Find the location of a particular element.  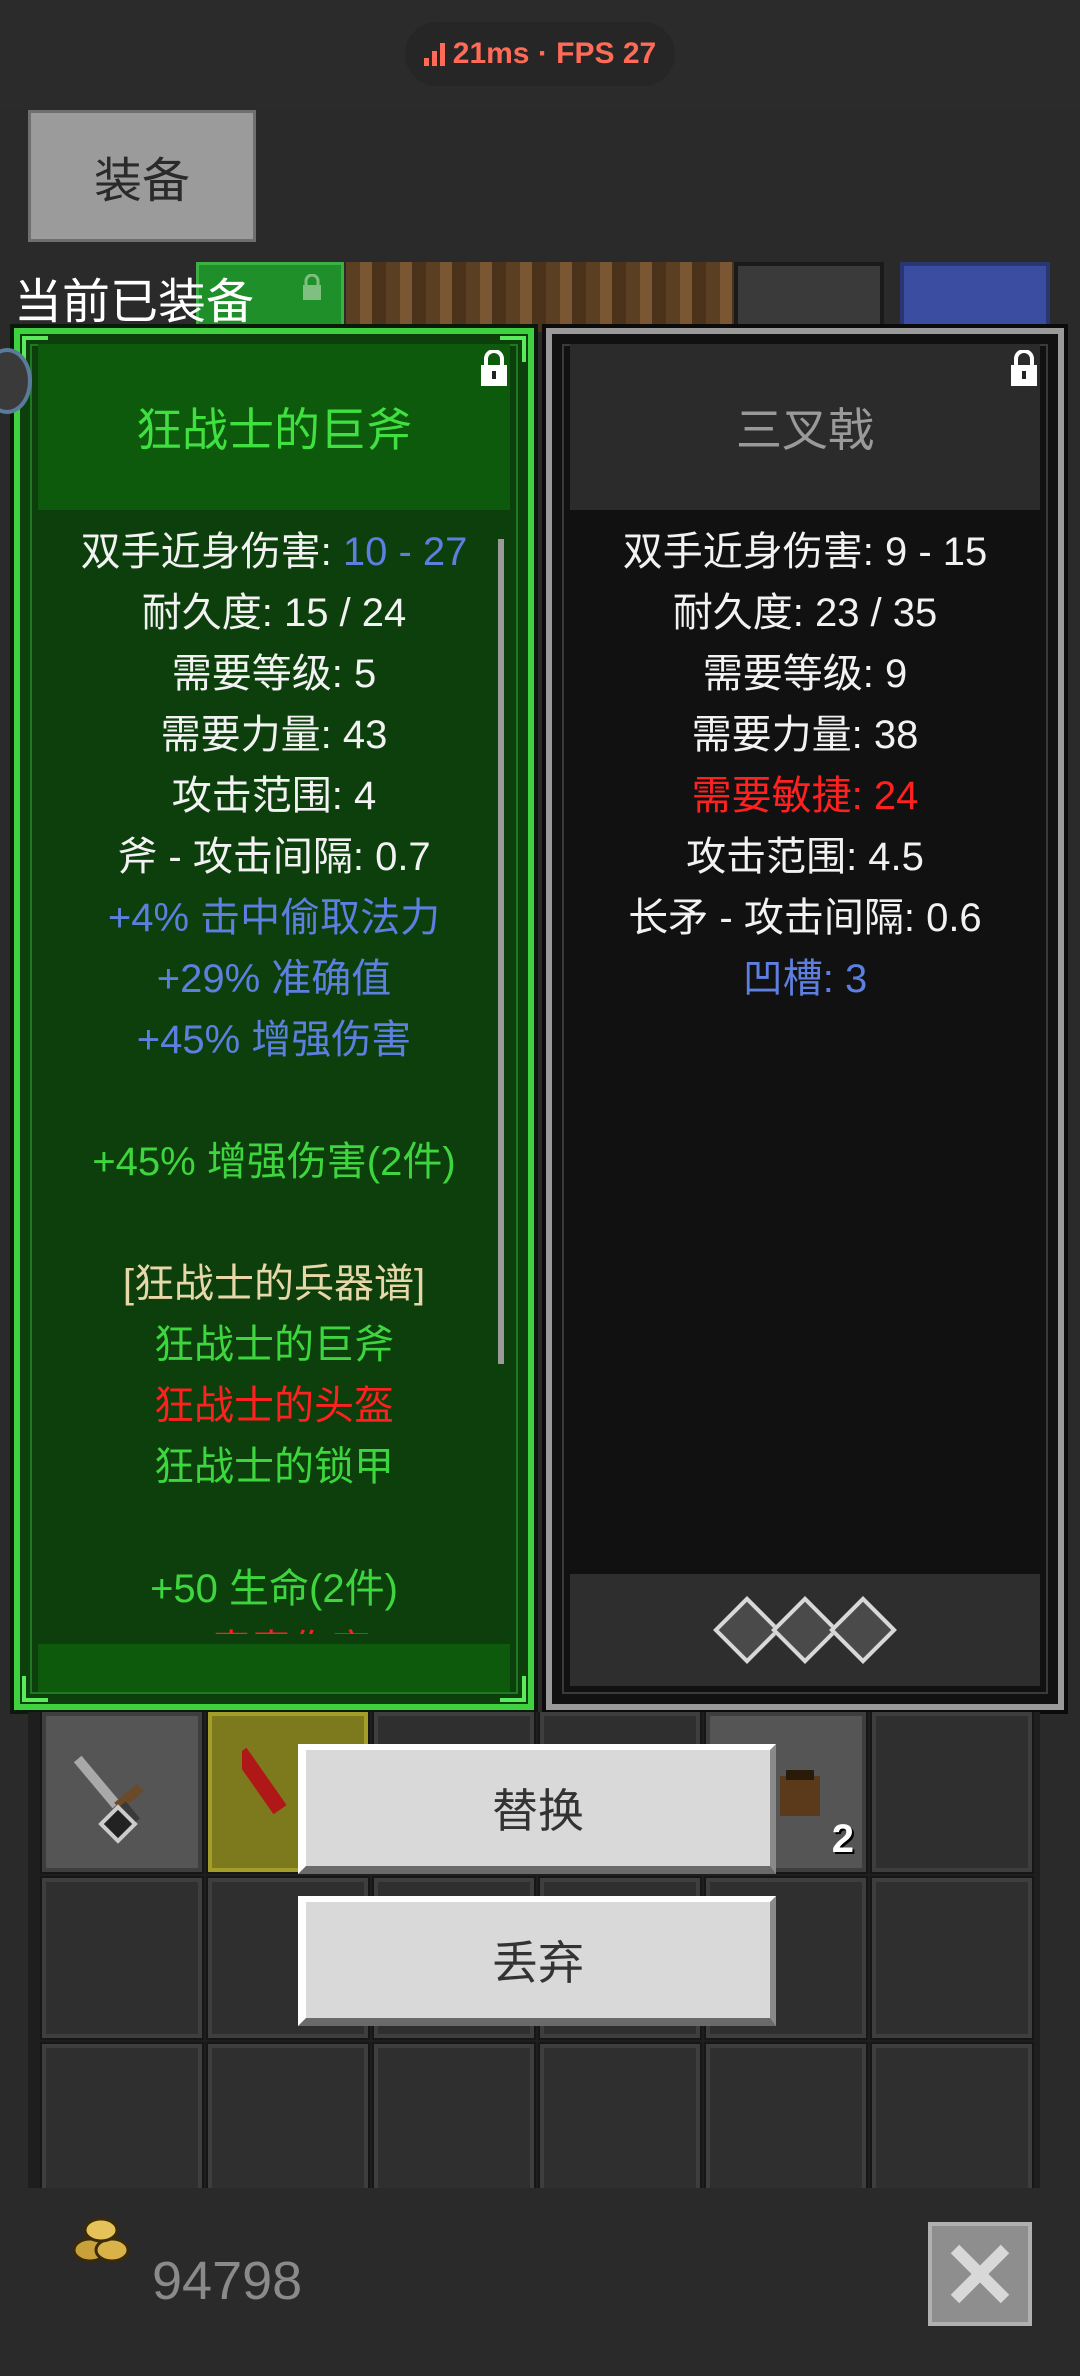

stat-line: 斧 - 攻击间隔: 0.7 is located at coordinates (274, 857).